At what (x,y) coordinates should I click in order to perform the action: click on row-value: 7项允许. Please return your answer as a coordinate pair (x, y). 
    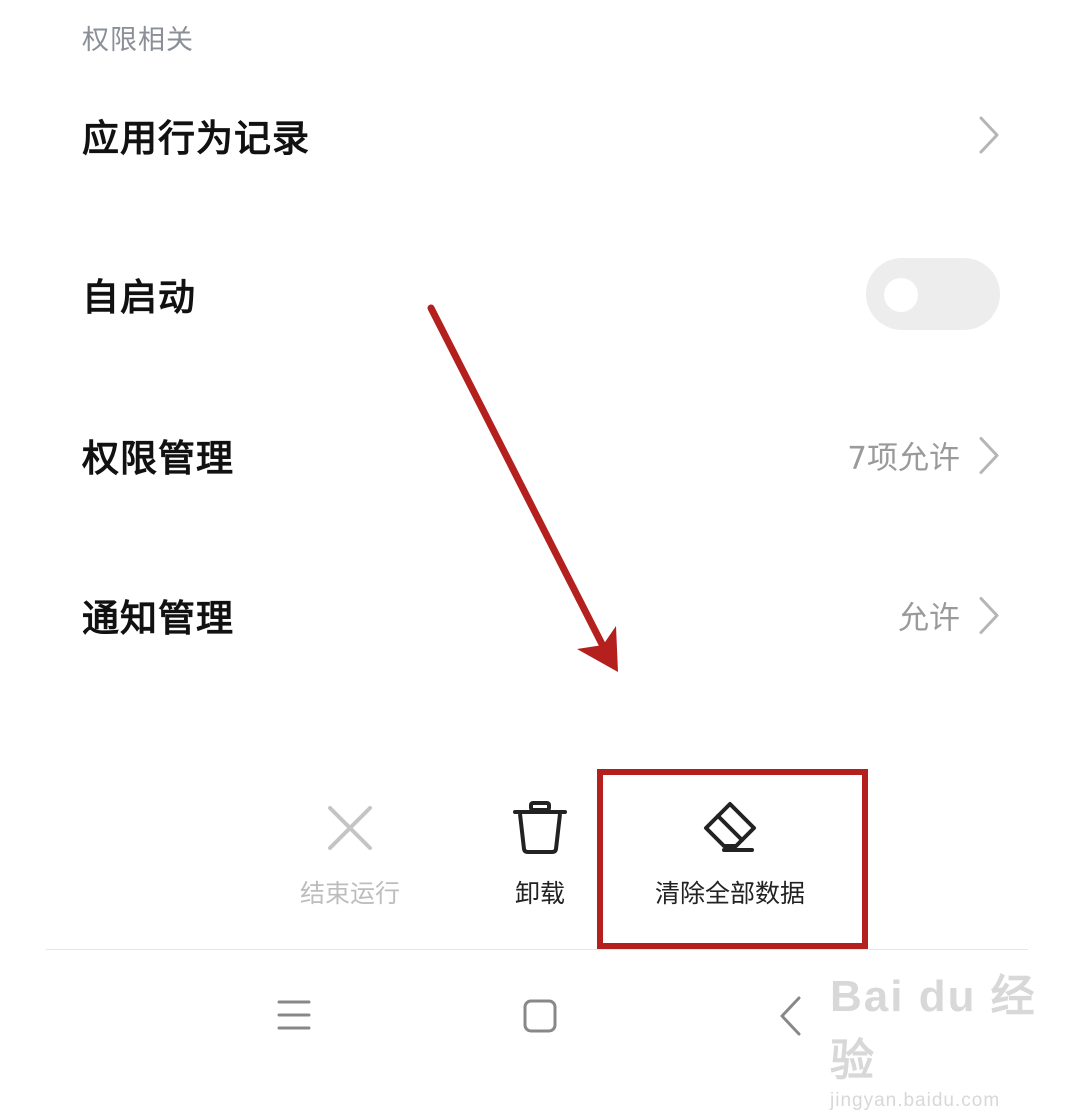
    Looking at the image, I should click on (903, 458).